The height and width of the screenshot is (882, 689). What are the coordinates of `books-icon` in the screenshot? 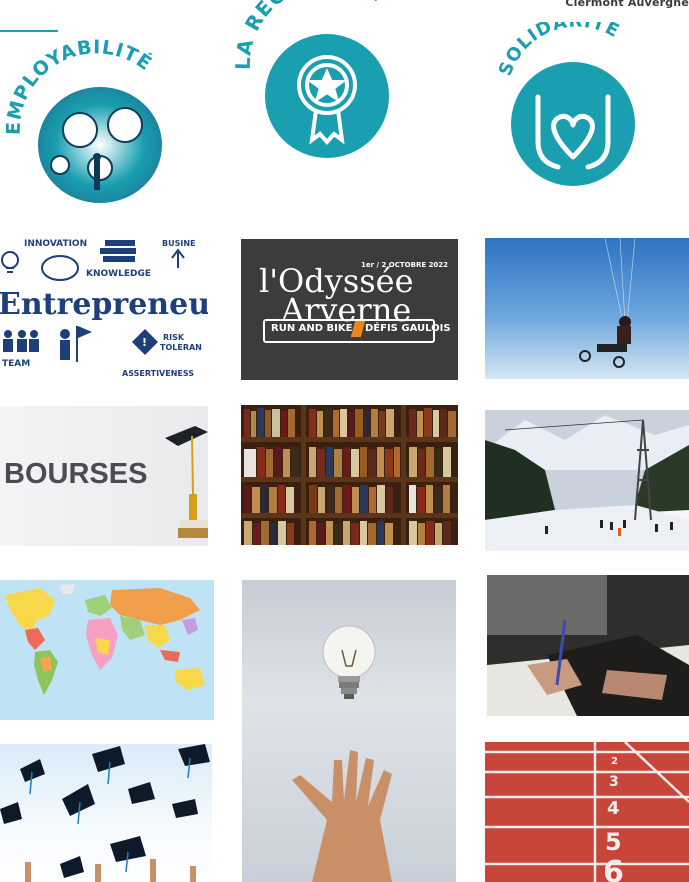 It's located at (118, 251).